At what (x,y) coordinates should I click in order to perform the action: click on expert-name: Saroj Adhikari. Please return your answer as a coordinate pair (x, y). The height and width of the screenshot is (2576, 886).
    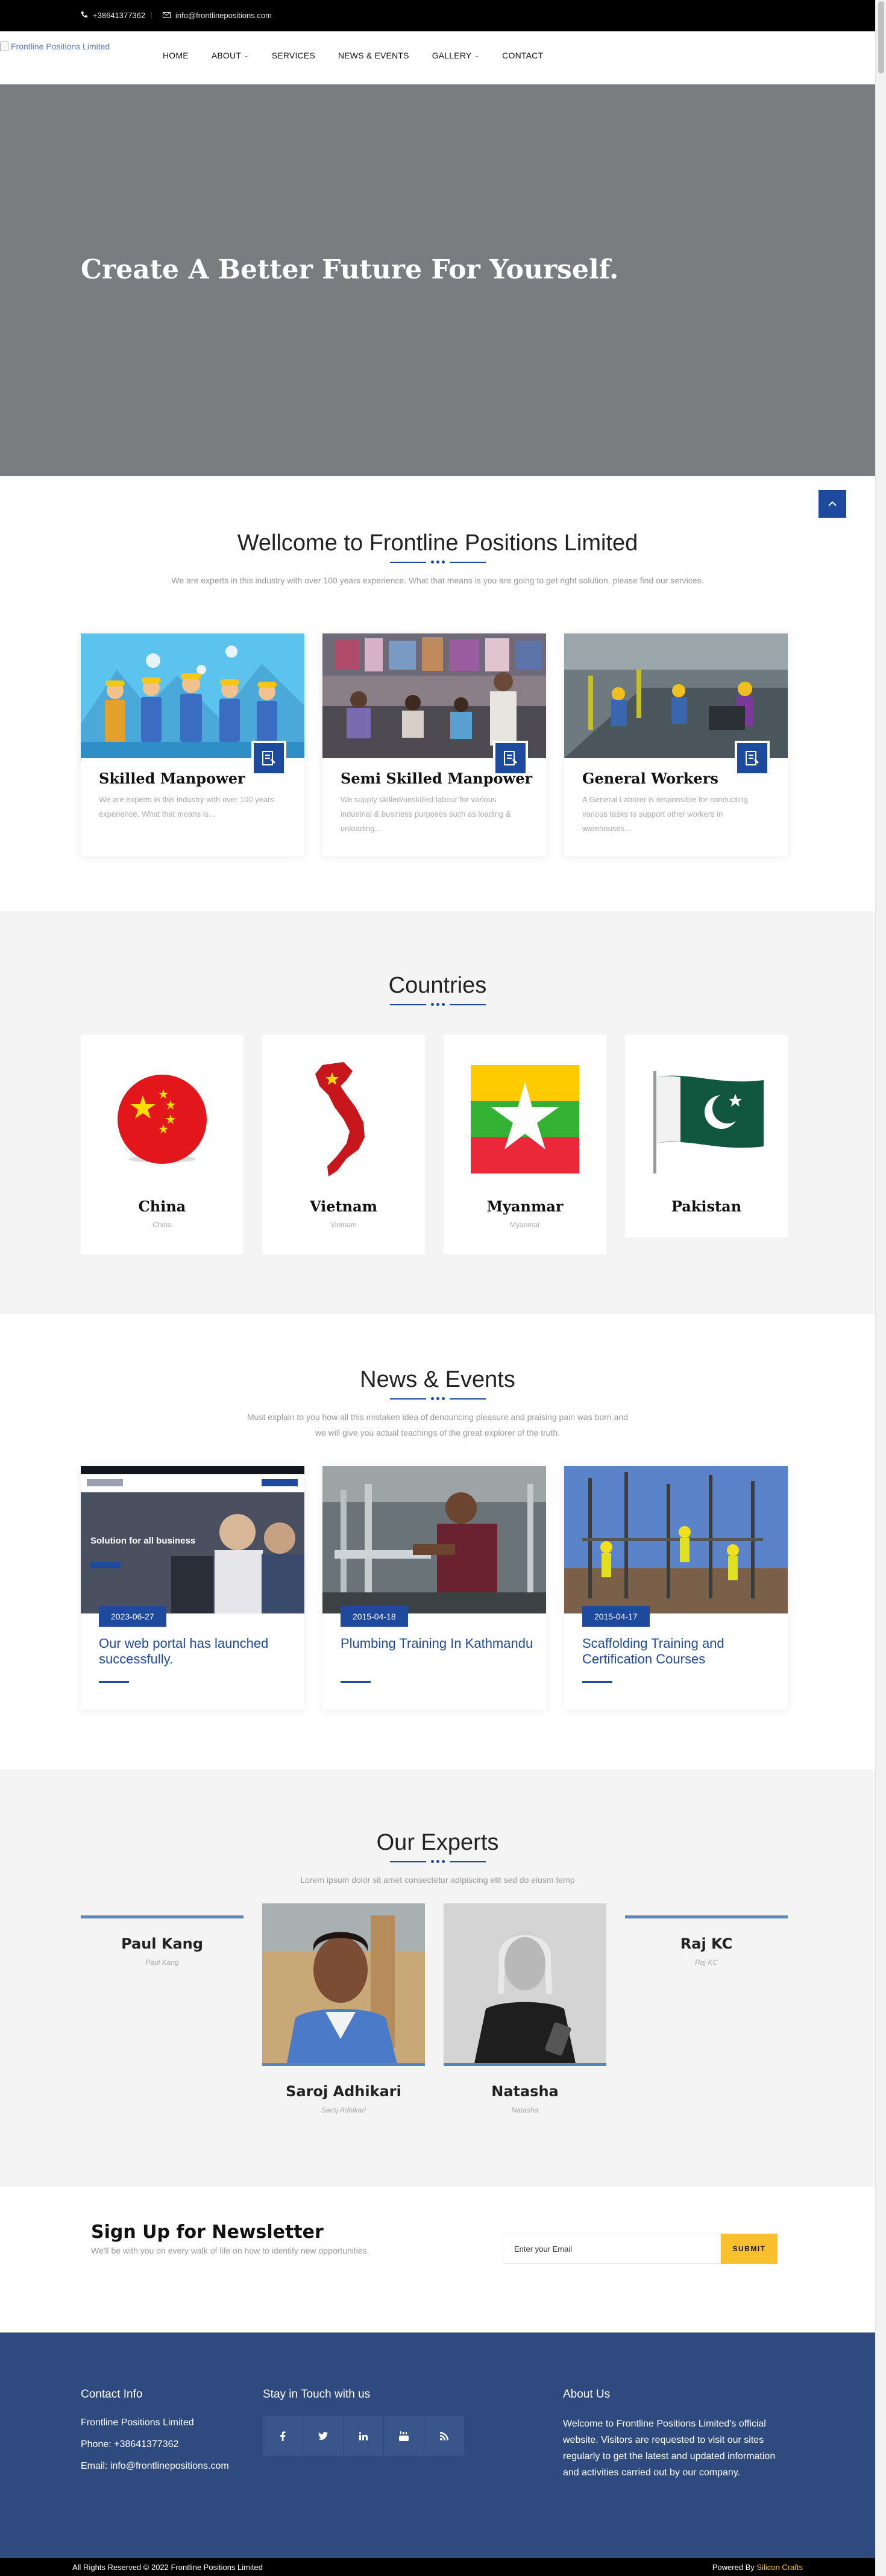
    Looking at the image, I should click on (343, 2091).